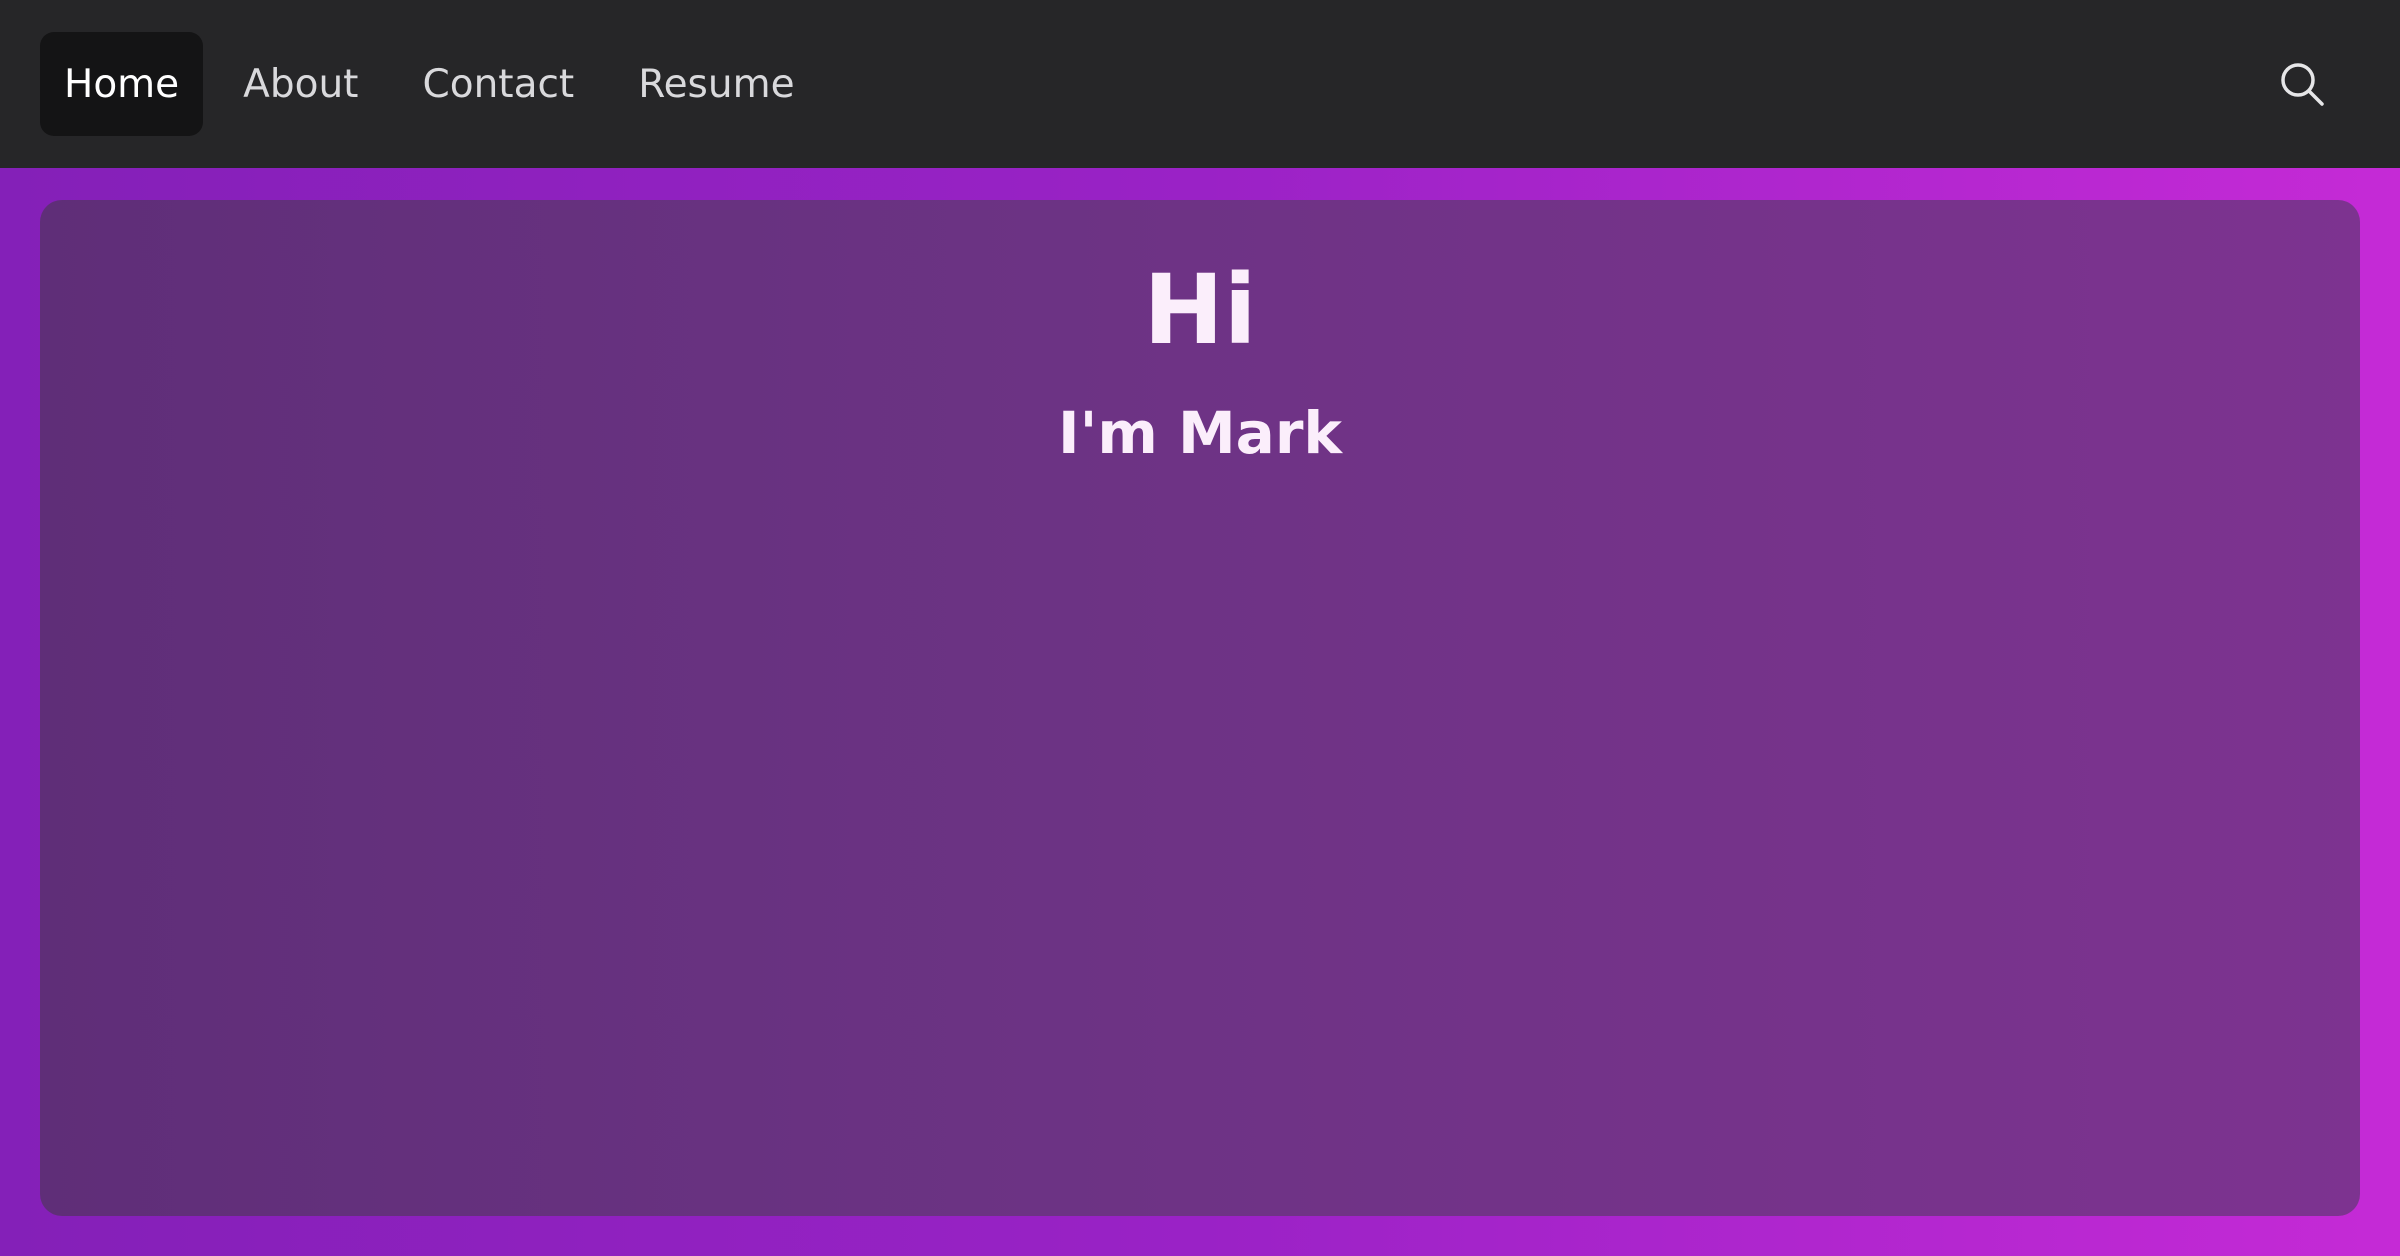  Describe the element at coordinates (300, 84) in the screenshot. I see `nav-item-about: About` at that location.